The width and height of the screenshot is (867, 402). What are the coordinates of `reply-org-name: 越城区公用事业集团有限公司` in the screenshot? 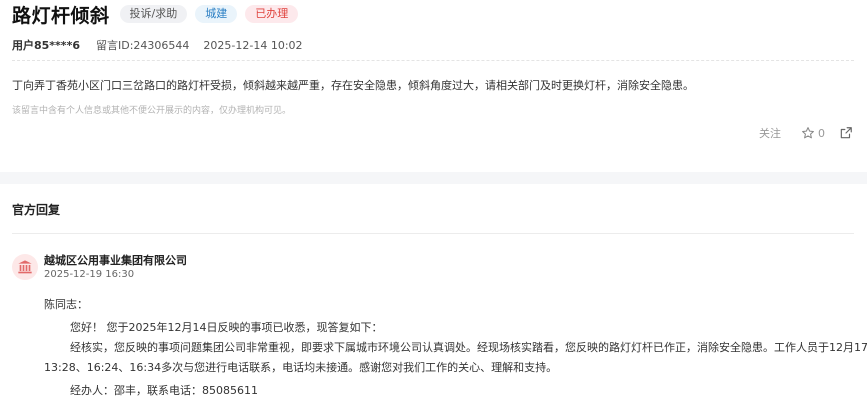 It's located at (115, 260).